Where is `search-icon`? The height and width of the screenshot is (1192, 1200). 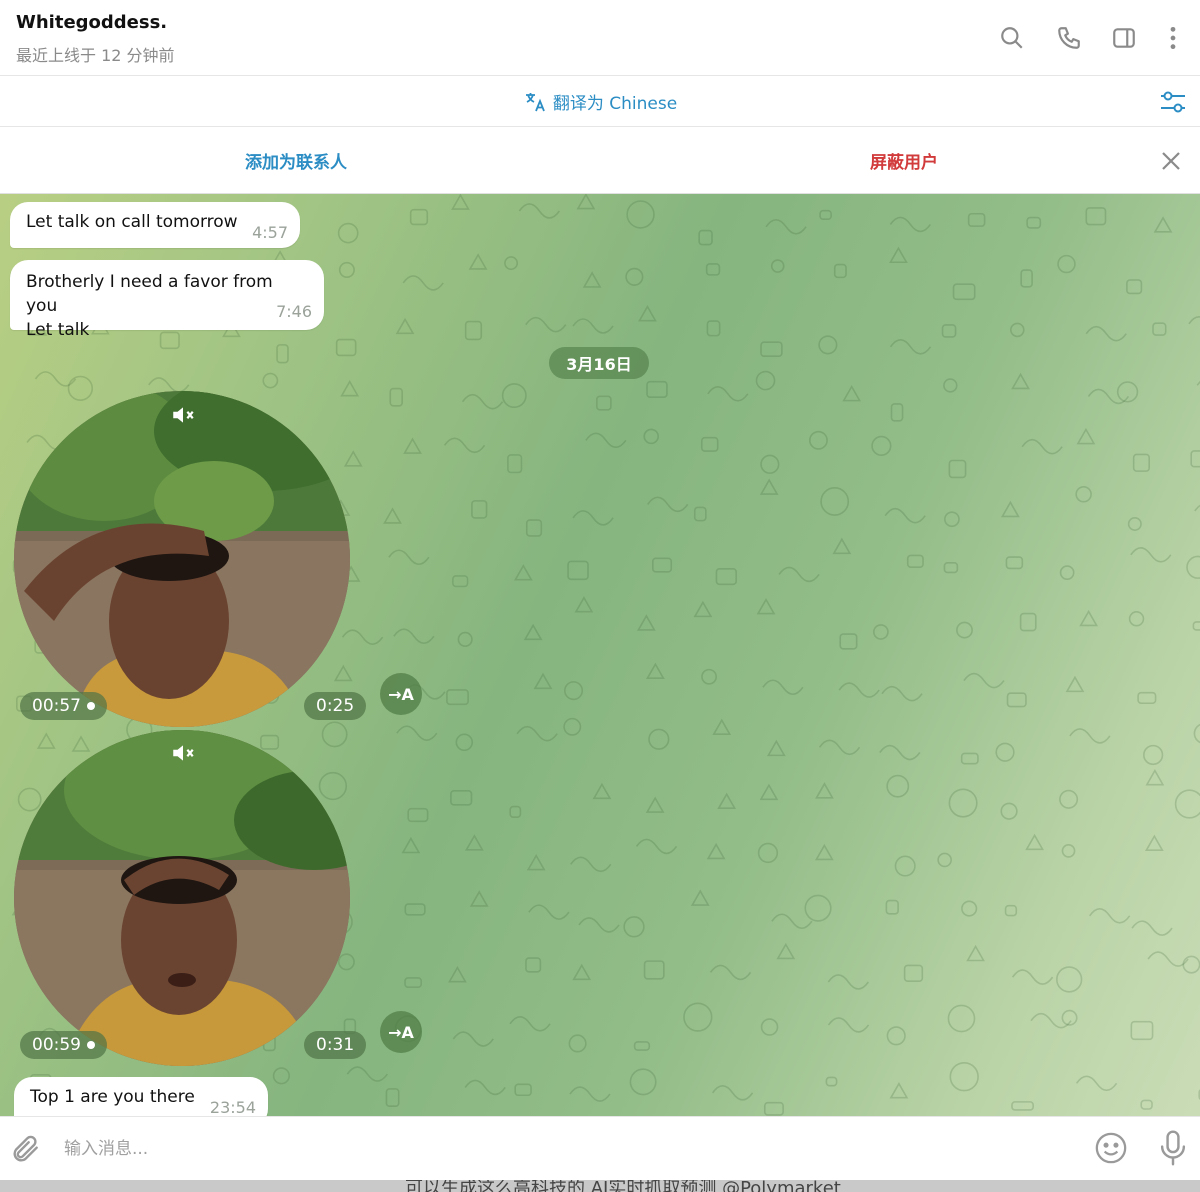 search-icon is located at coordinates (1012, 38).